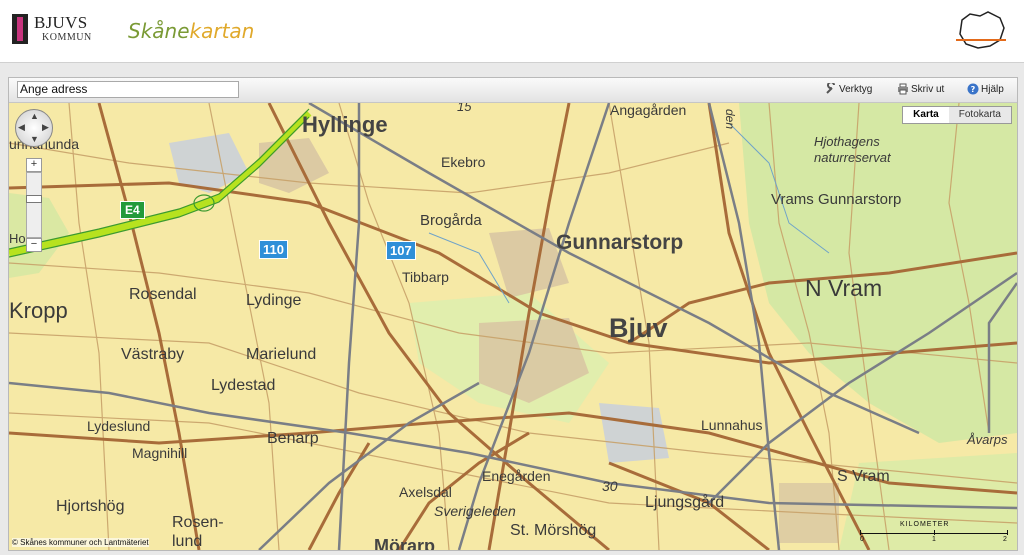  I want to click on road-number-label: 30, so click(610, 486).